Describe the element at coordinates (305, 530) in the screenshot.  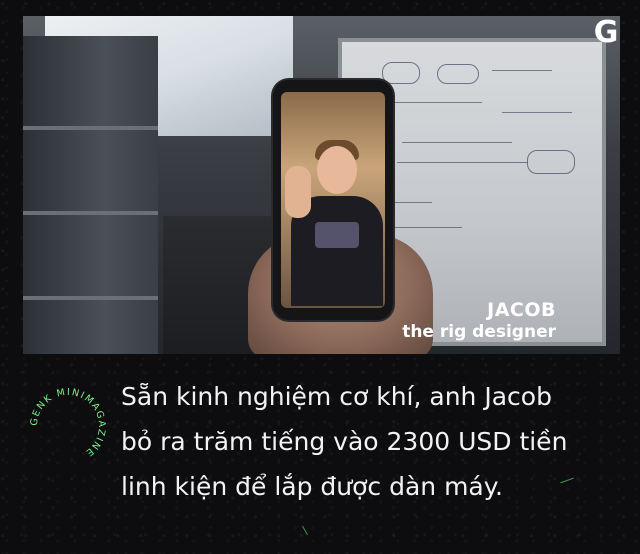
I see `film-scratch` at that location.